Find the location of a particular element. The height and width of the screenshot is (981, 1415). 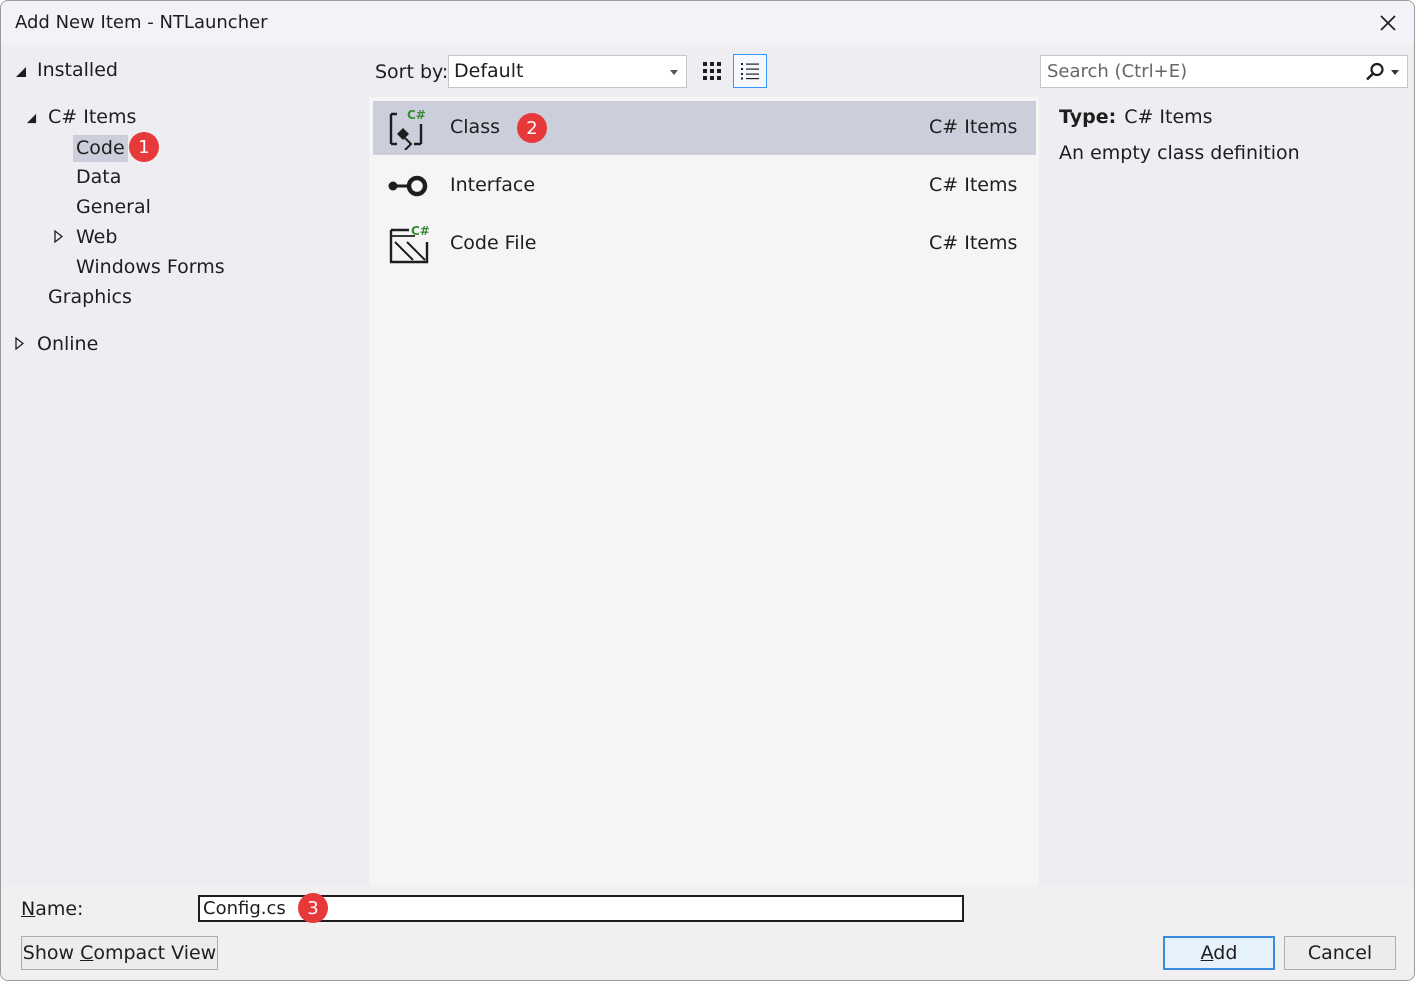

name-label-mnemonic: N is located at coordinates (28, 909).